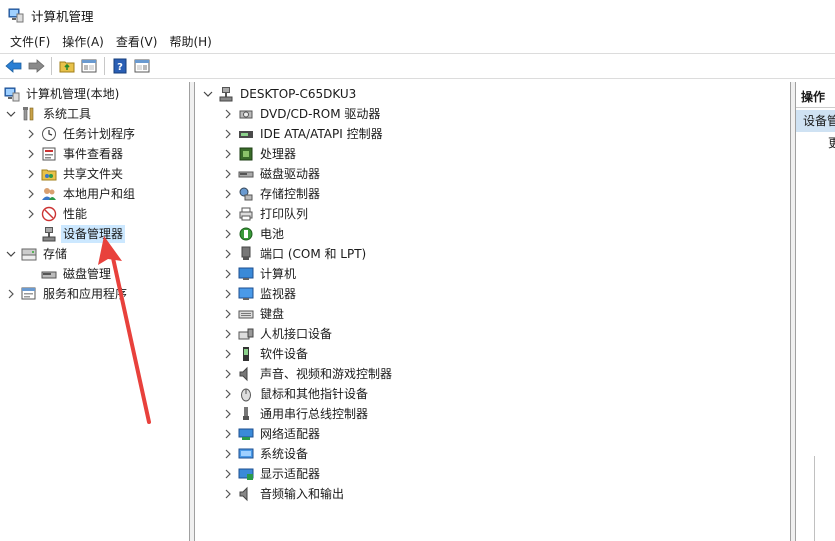 The height and width of the screenshot is (541, 835). I want to click on device-category-row: 存储控制器, so click(271, 194).